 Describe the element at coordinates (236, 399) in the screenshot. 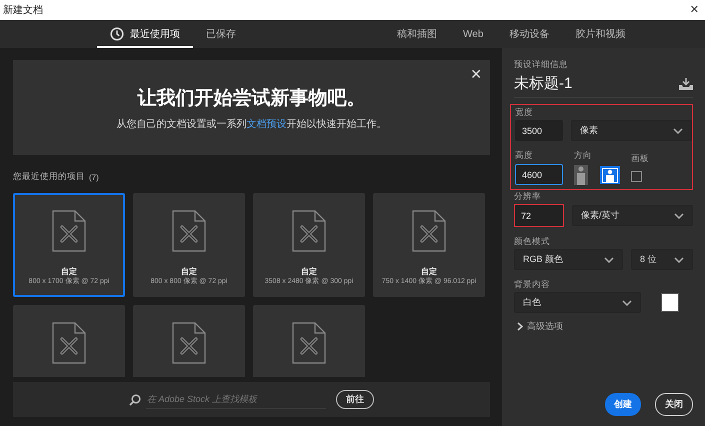

I see `search-field: 在 Adobe Stock 上查找模板` at that location.